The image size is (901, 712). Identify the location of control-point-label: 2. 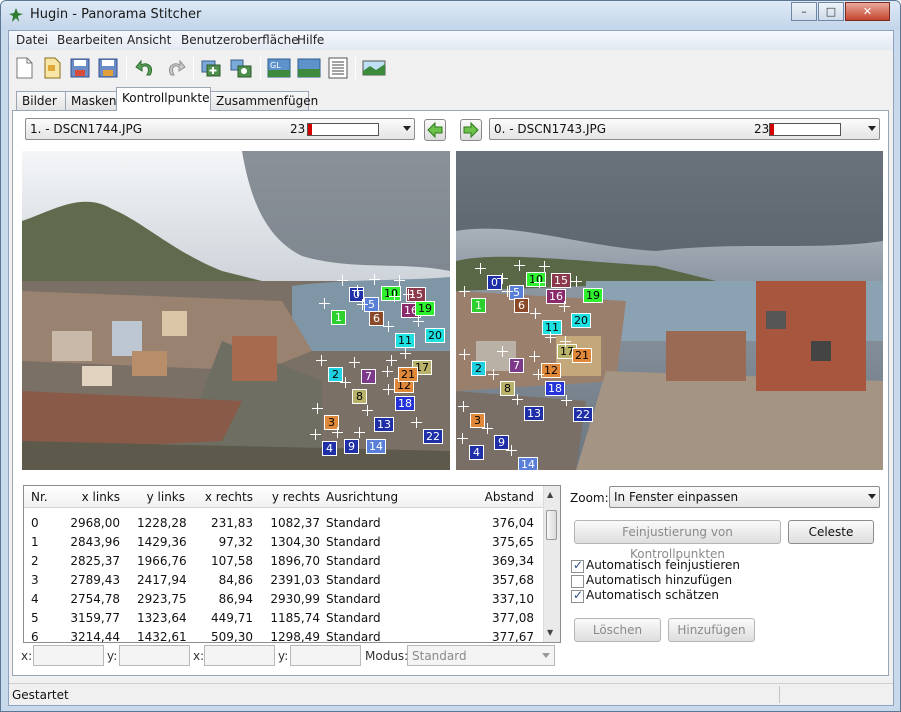
(478, 368).